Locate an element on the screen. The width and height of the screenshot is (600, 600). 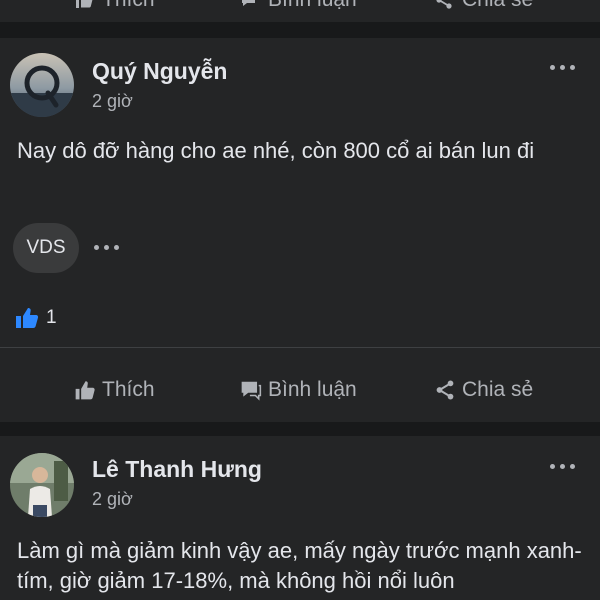
like-reaction-icon is located at coordinates (27, 318).